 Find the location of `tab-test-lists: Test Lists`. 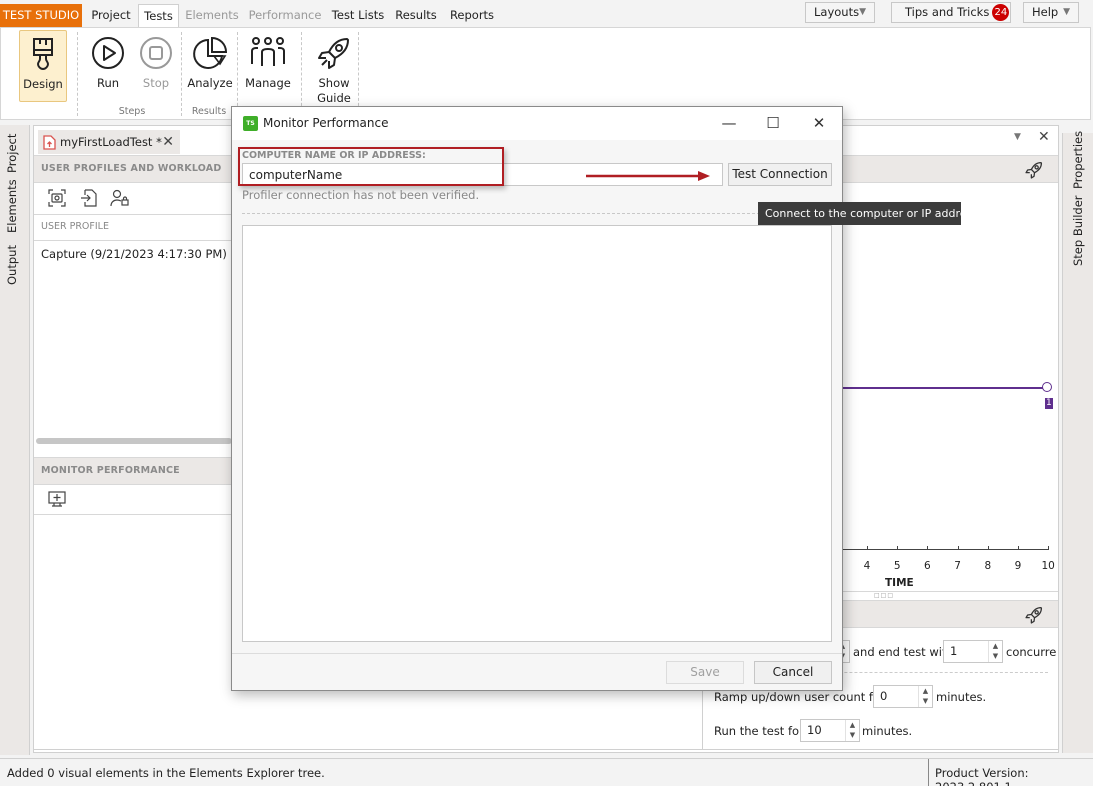

tab-test-lists: Test Lists is located at coordinates (358, 15).